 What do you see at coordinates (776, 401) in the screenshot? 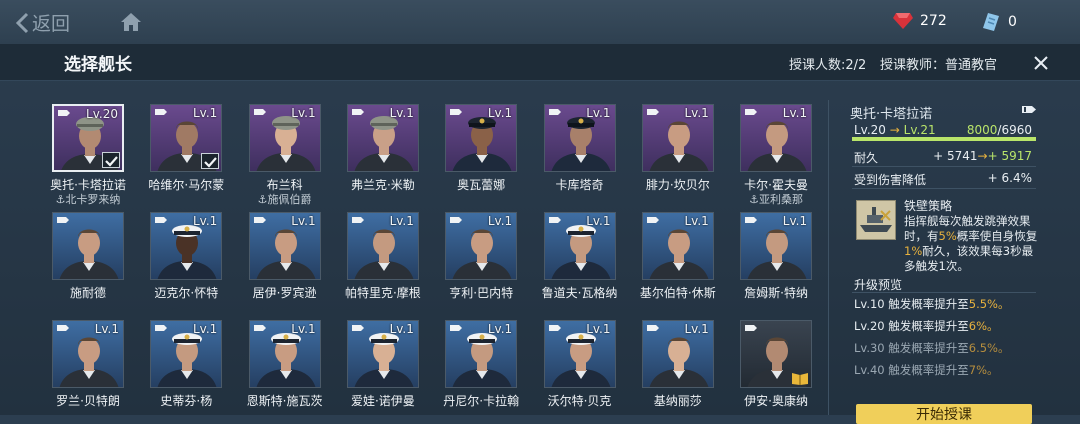
I see `captain-name: 伊安·奥康纳` at bounding box center [776, 401].